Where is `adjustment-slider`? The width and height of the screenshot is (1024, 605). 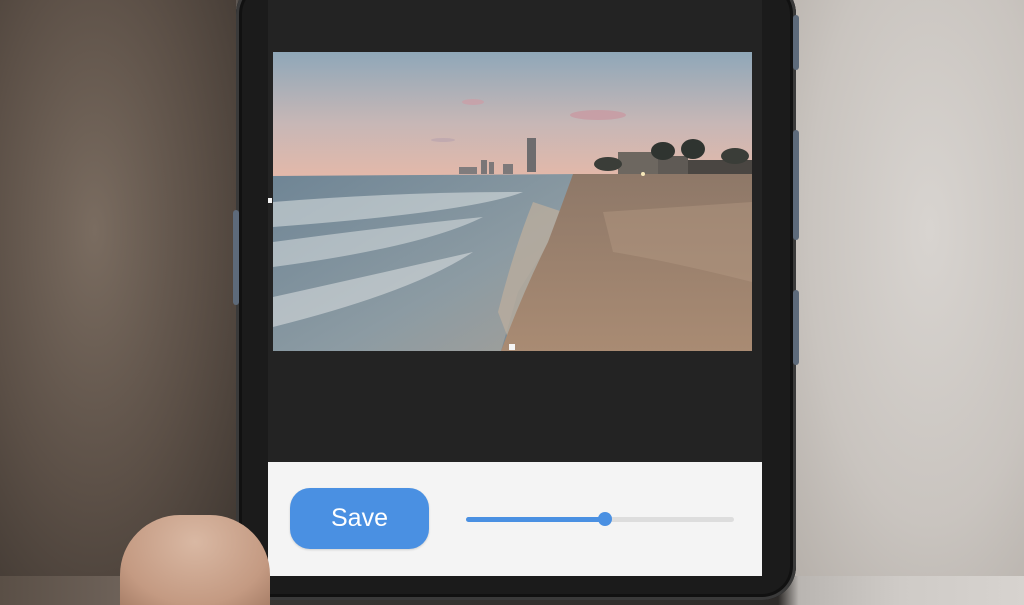 adjustment-slider is located at coordinates (600, 519).